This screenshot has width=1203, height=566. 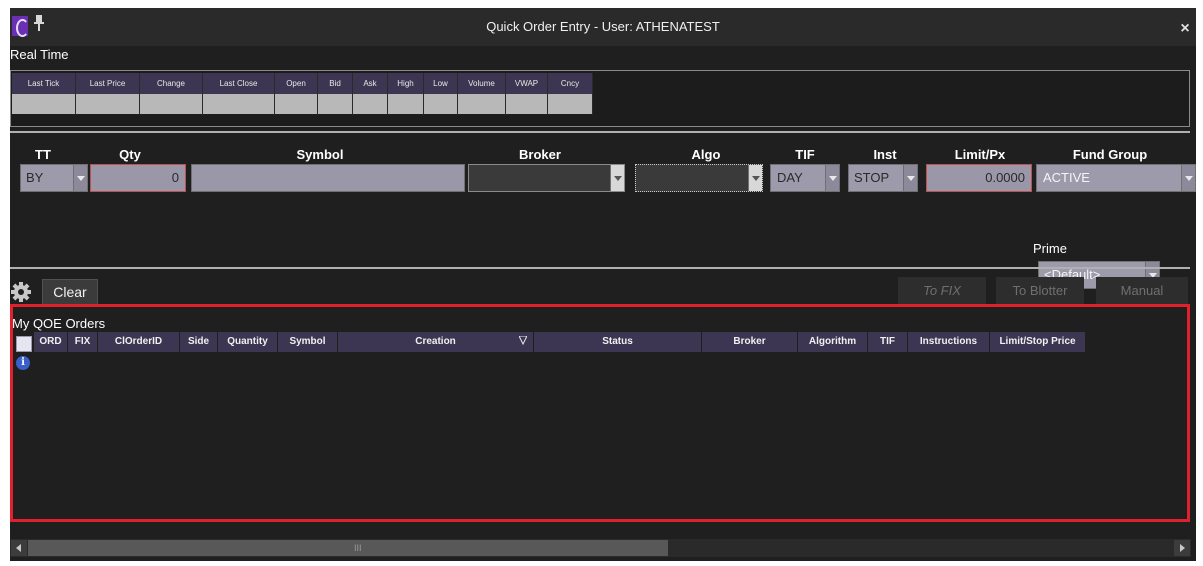 I want to click on realtime-column: Last Tick, so click(x=44, y=94).